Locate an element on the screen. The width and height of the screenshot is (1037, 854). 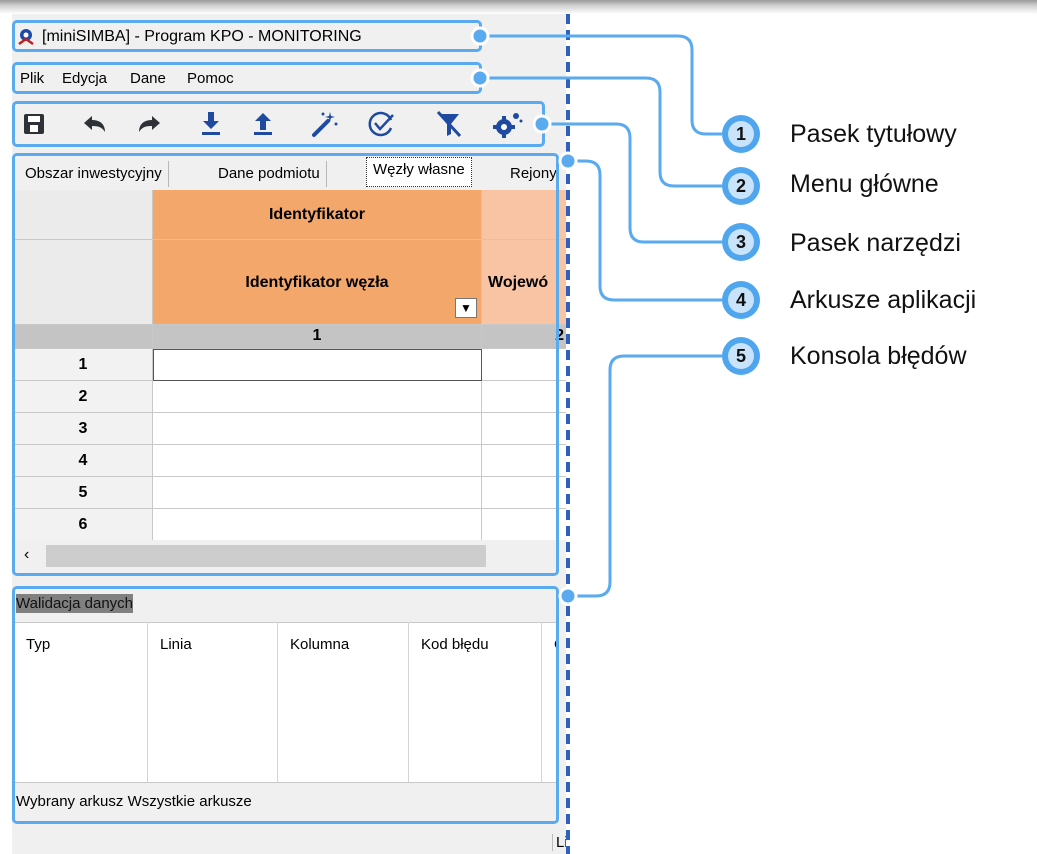
callout-badge-5: 5 is located at coordinates (741, 356).